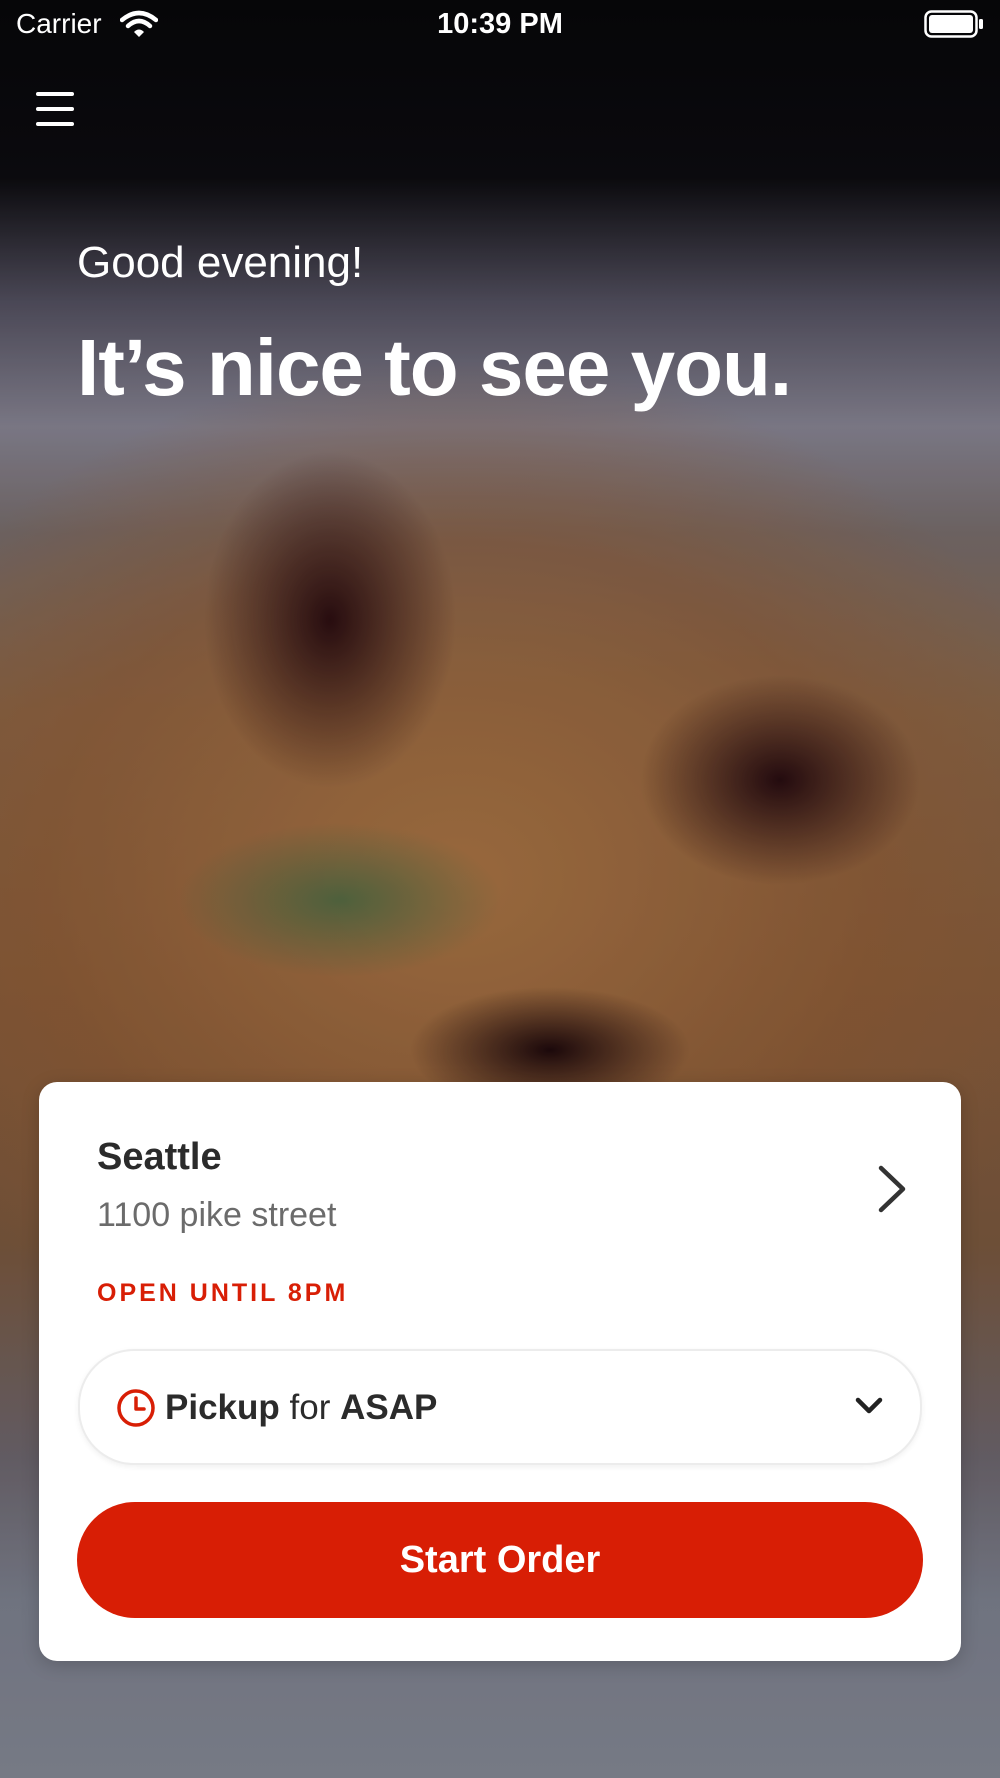 Image resolution: width=1000 pixels, height=1778 pixels. What do you see at coordinates (500, 1407) in the screenshot?
I see `order-mode-selector: Pickup for ASAP` at bounding box center [500, 1407].